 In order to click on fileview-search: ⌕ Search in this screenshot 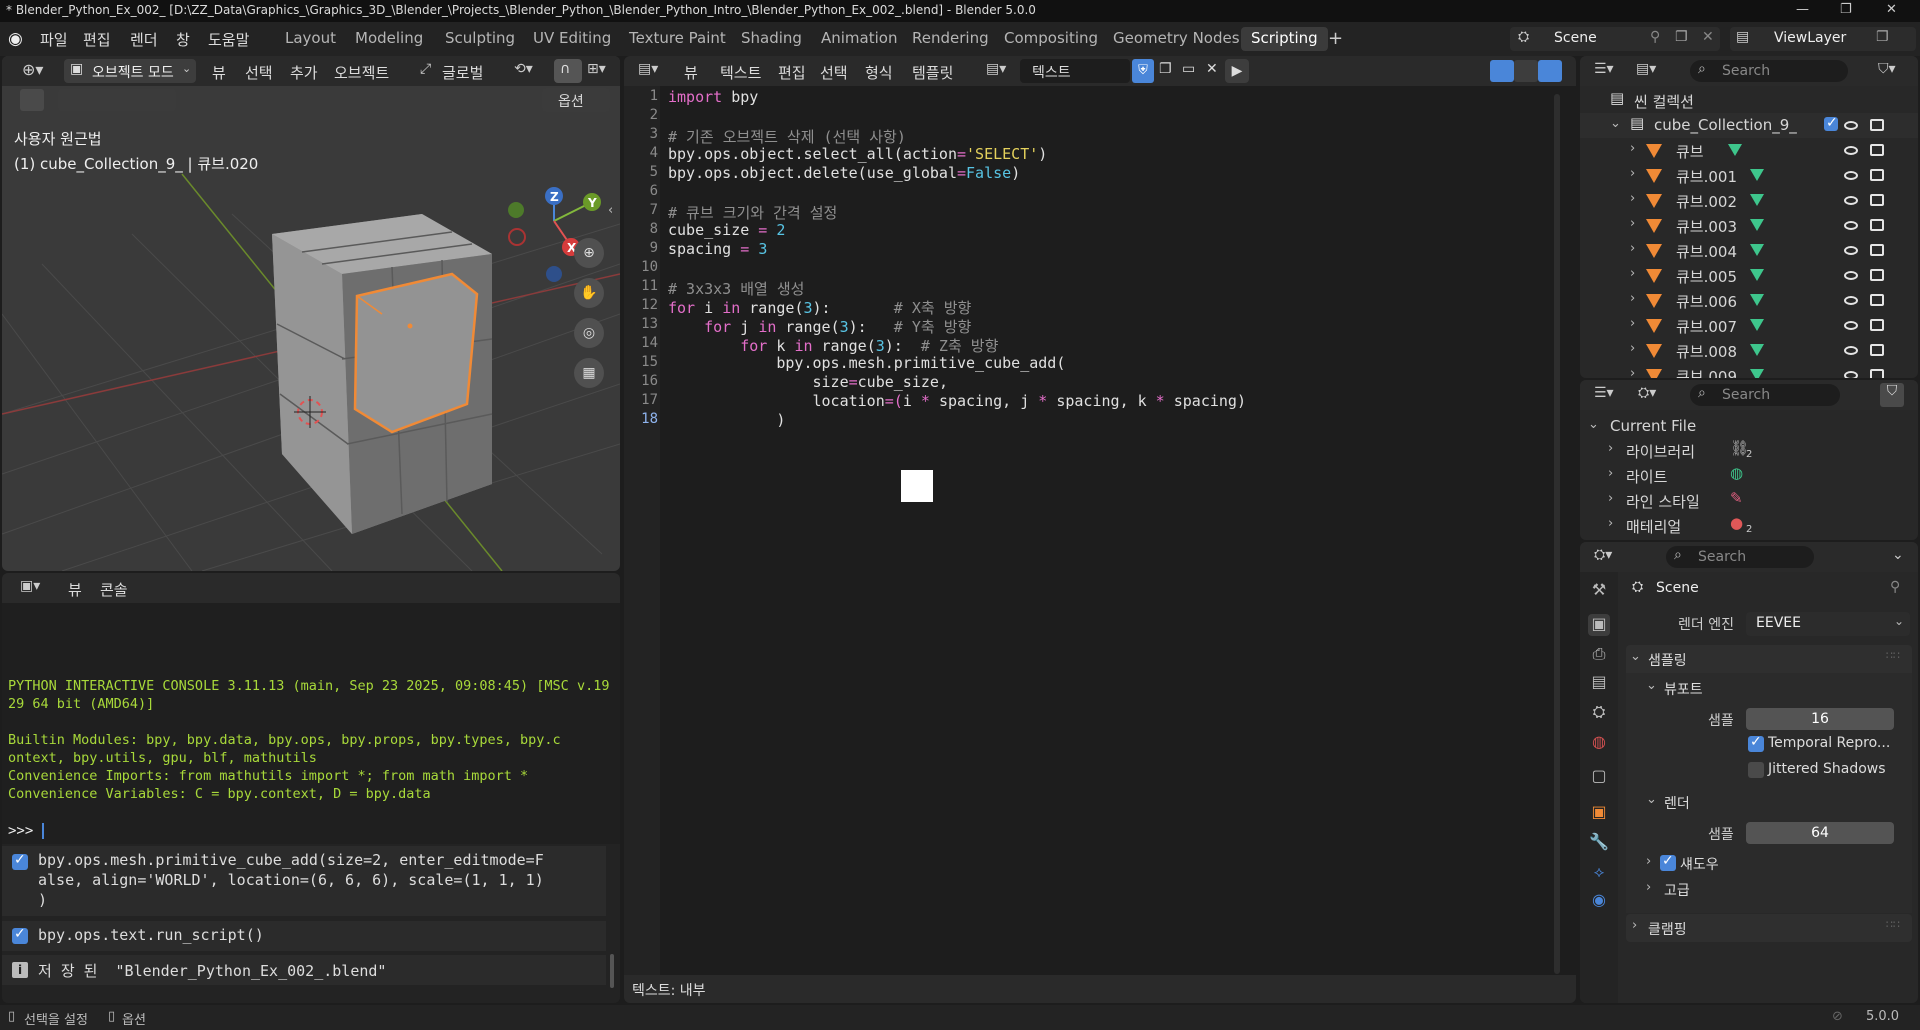, I will do `click(1765, 395)`.